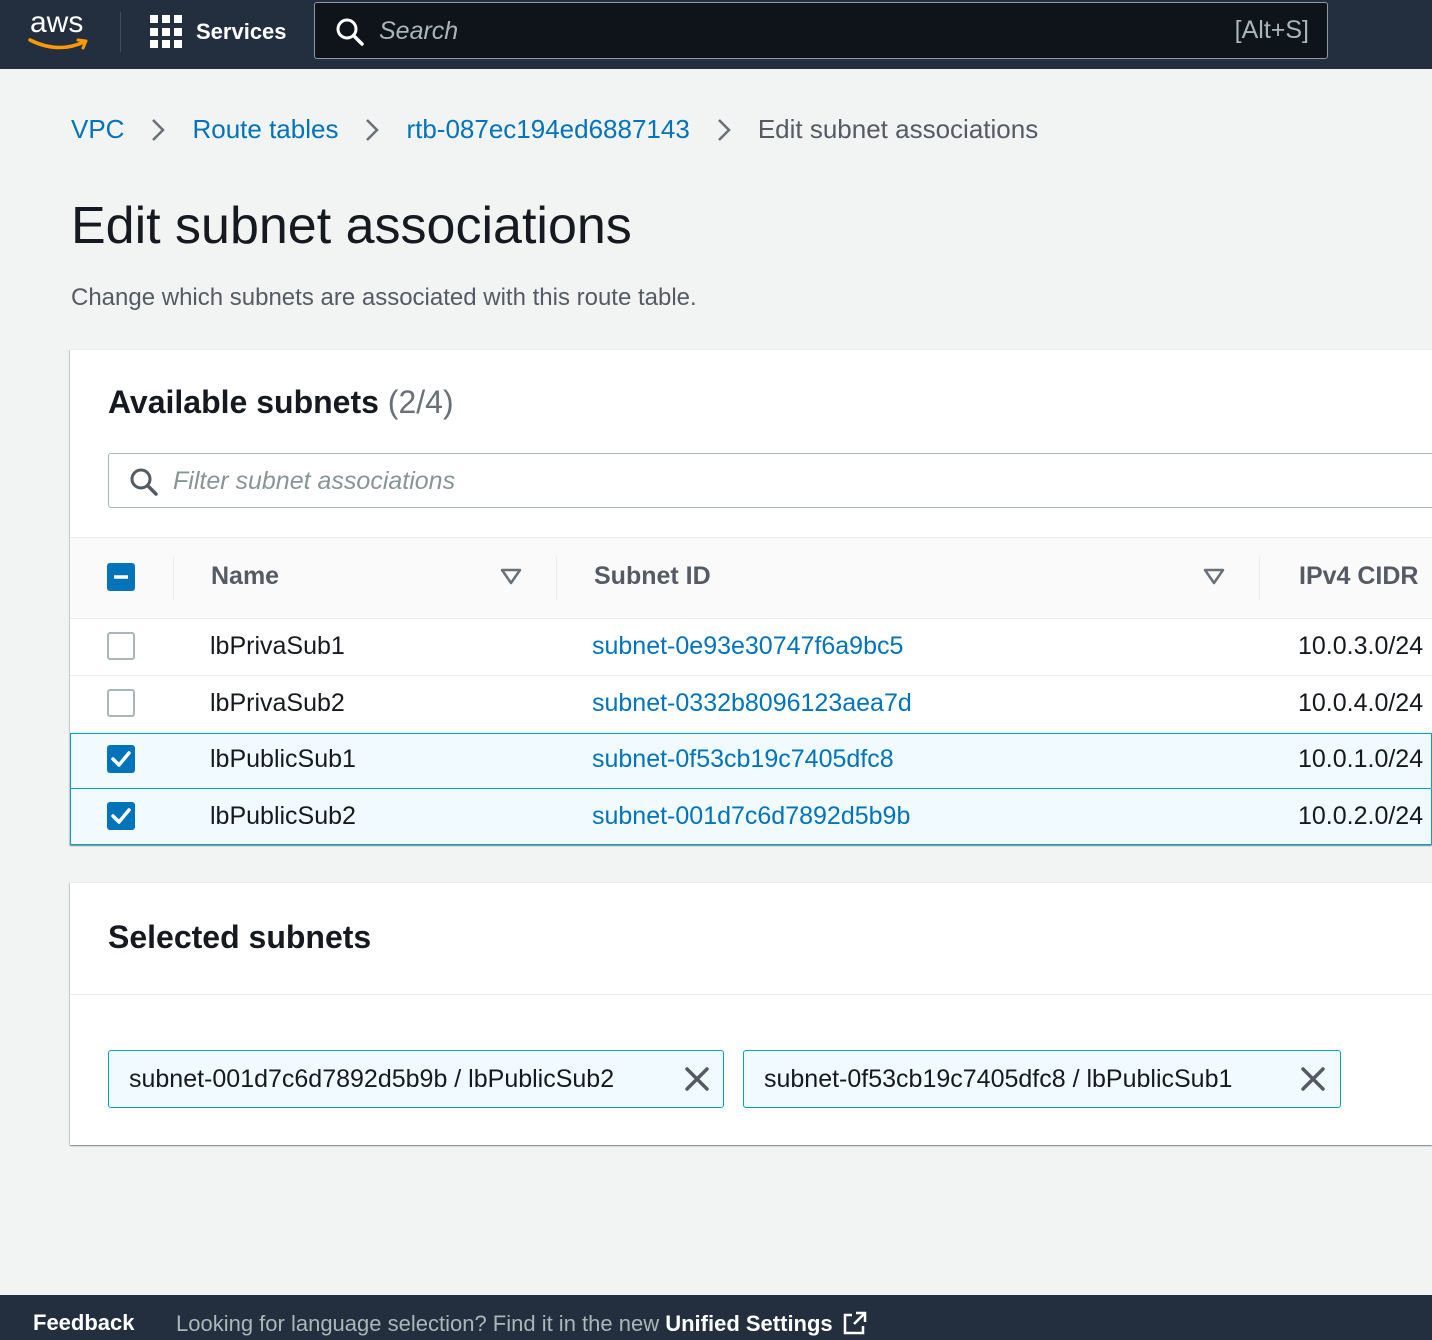 This screenshot has height=1340, width=1432. I want to click on filter-input, so click(623, 481).